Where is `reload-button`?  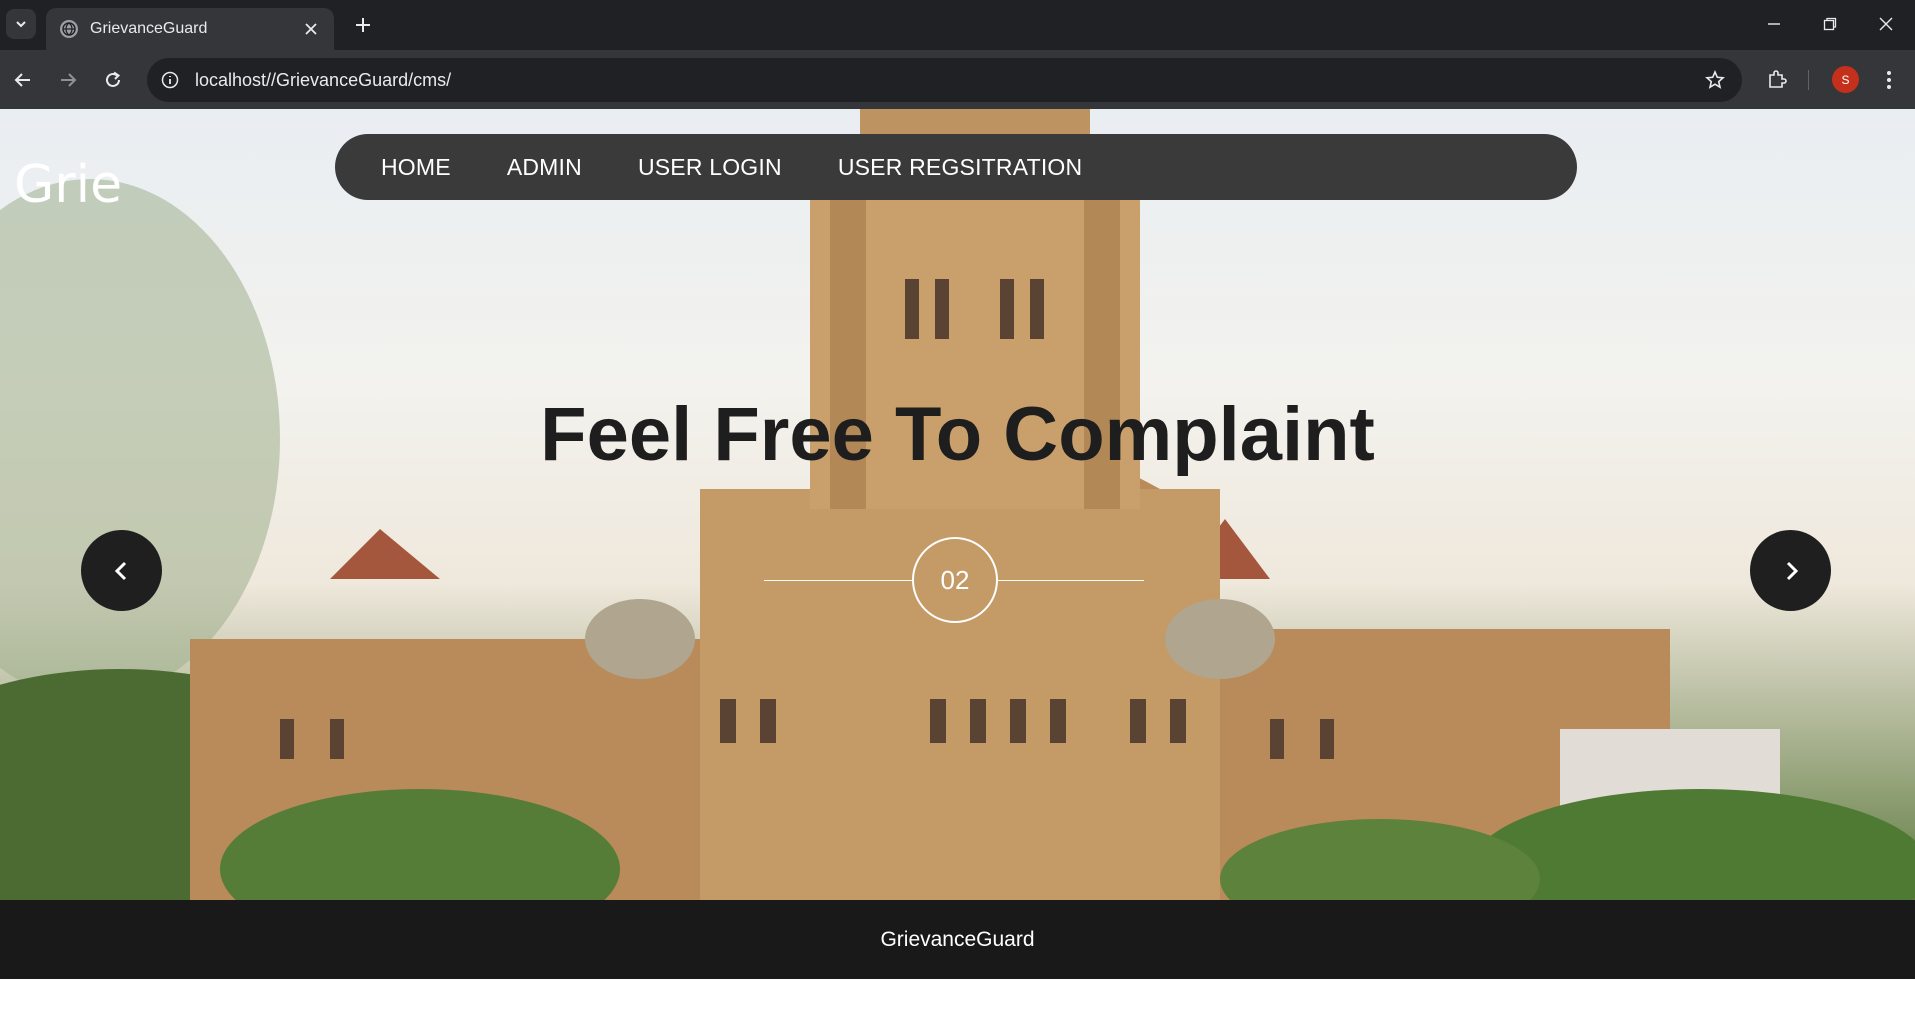 reload-button is located at coordinates (113, 80).